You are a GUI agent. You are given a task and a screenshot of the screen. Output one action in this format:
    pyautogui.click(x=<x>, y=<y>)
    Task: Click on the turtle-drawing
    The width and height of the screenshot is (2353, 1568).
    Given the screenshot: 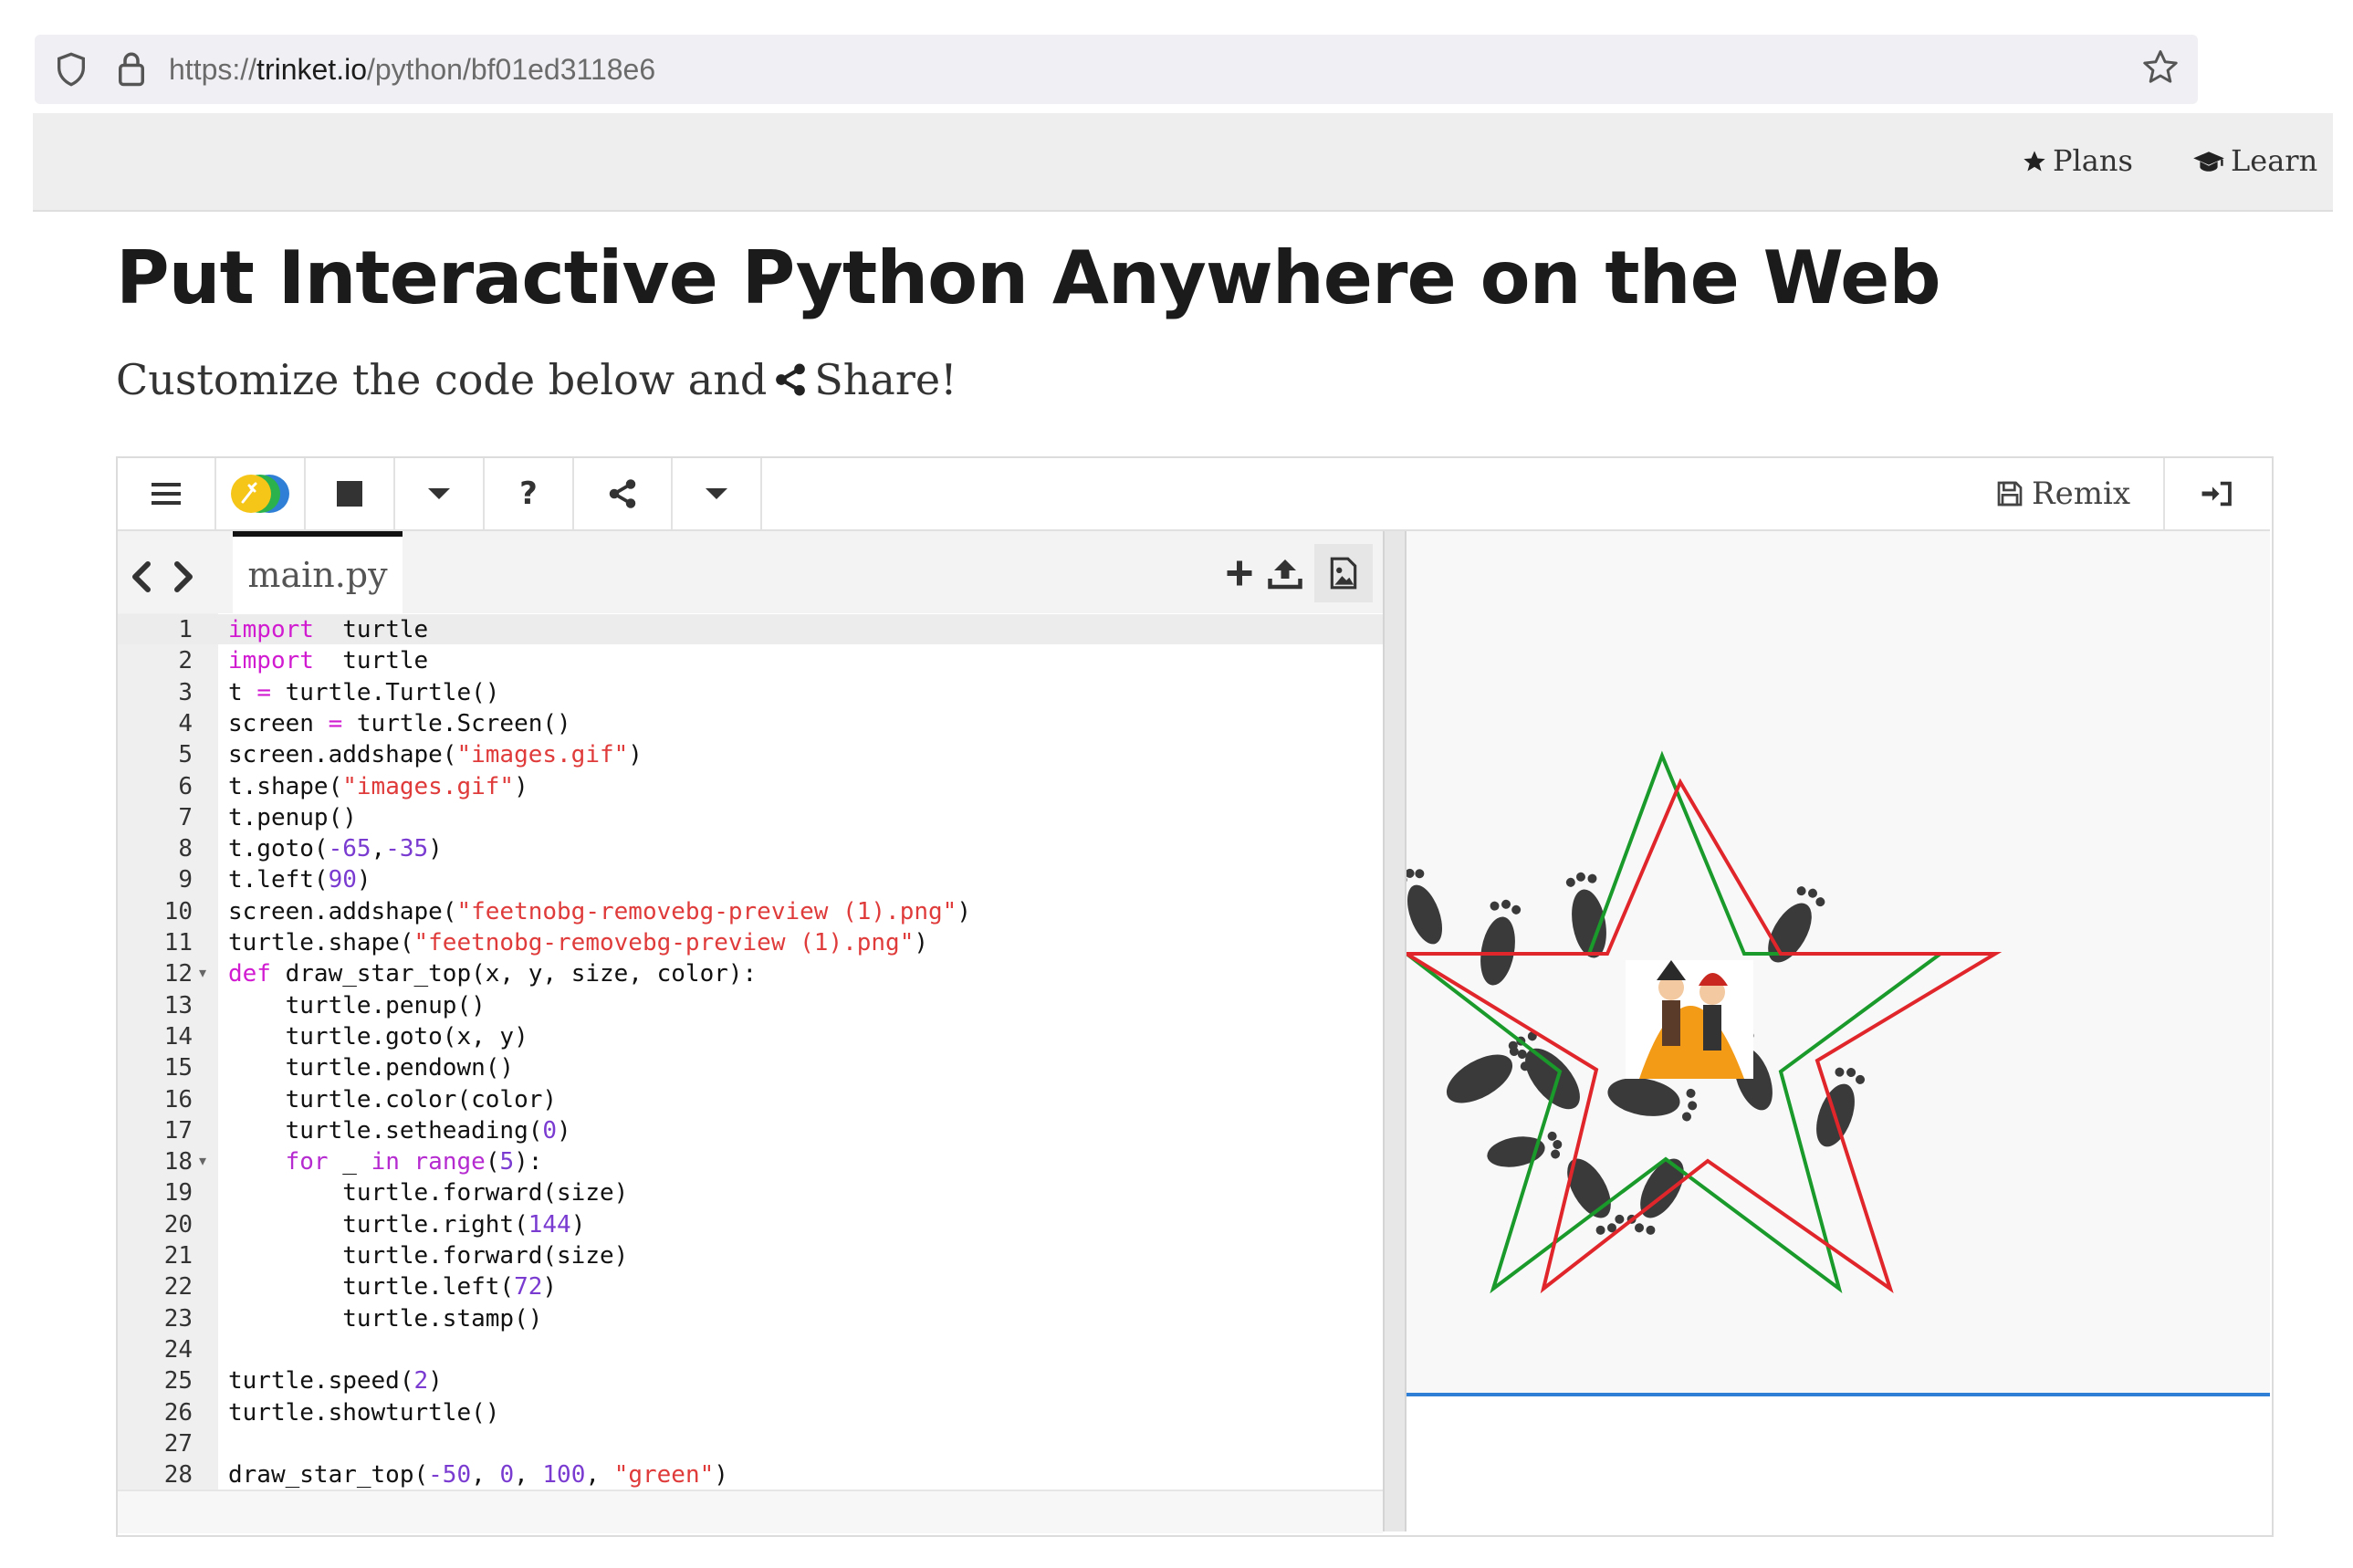 What is the action you would take?
    pyautogui.click(x=1705, y=1022)
    